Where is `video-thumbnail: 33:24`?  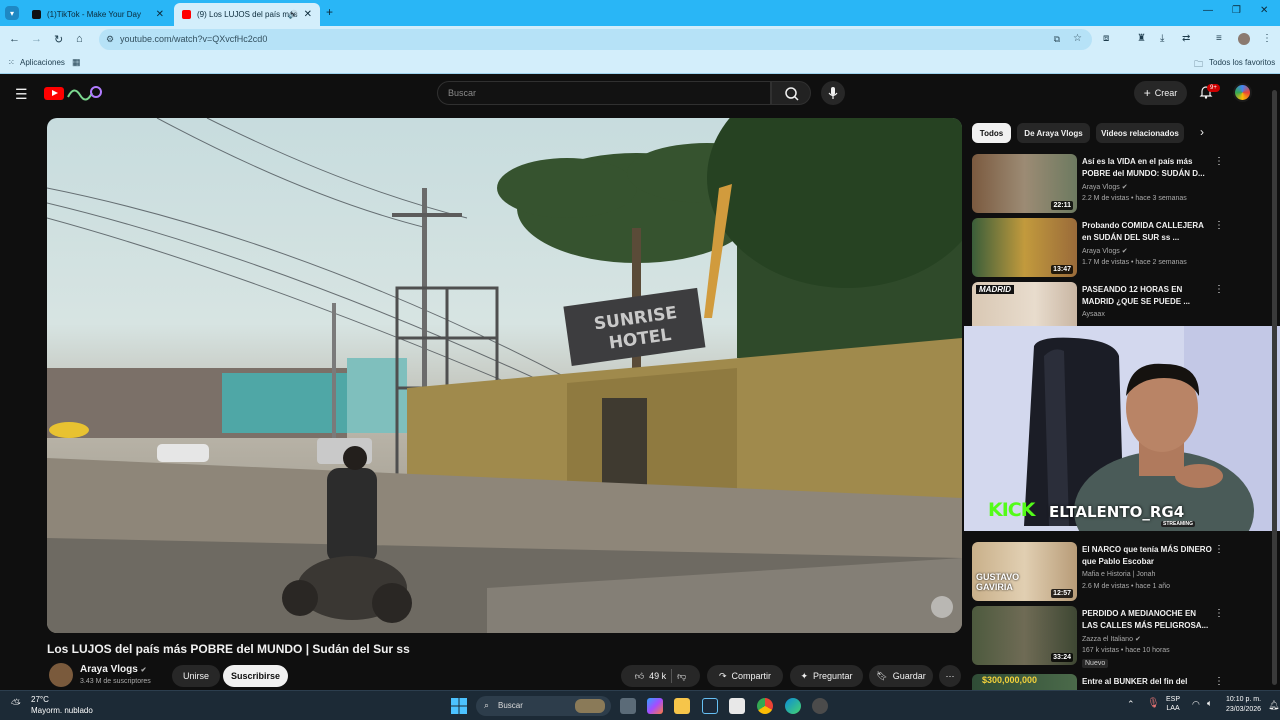
video-thumbnail: 33:24 is located at coordinates (1024, 635).